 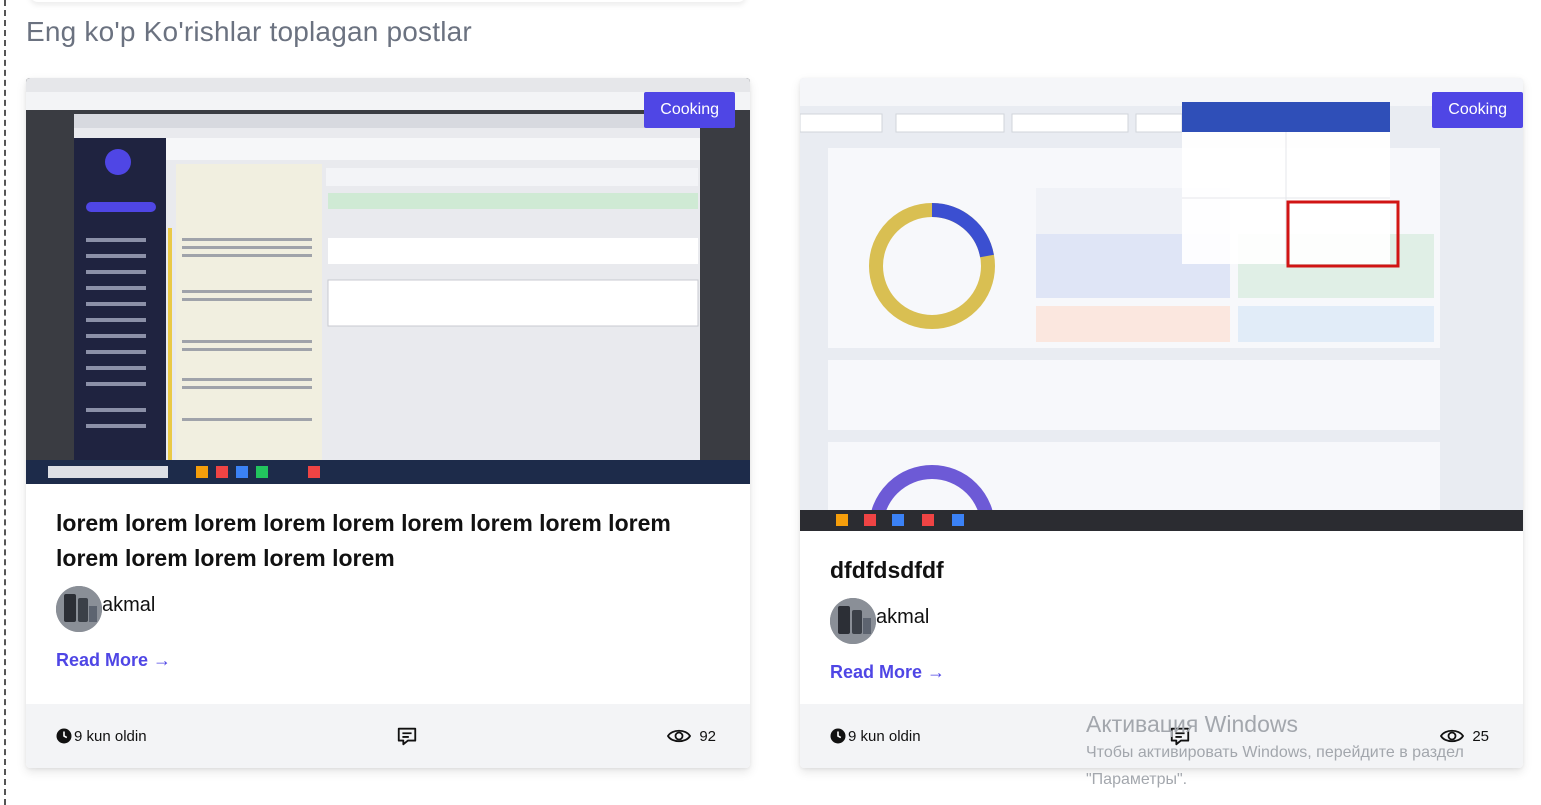 I want to click on previous-card-edge, so click(x=388, y=1).